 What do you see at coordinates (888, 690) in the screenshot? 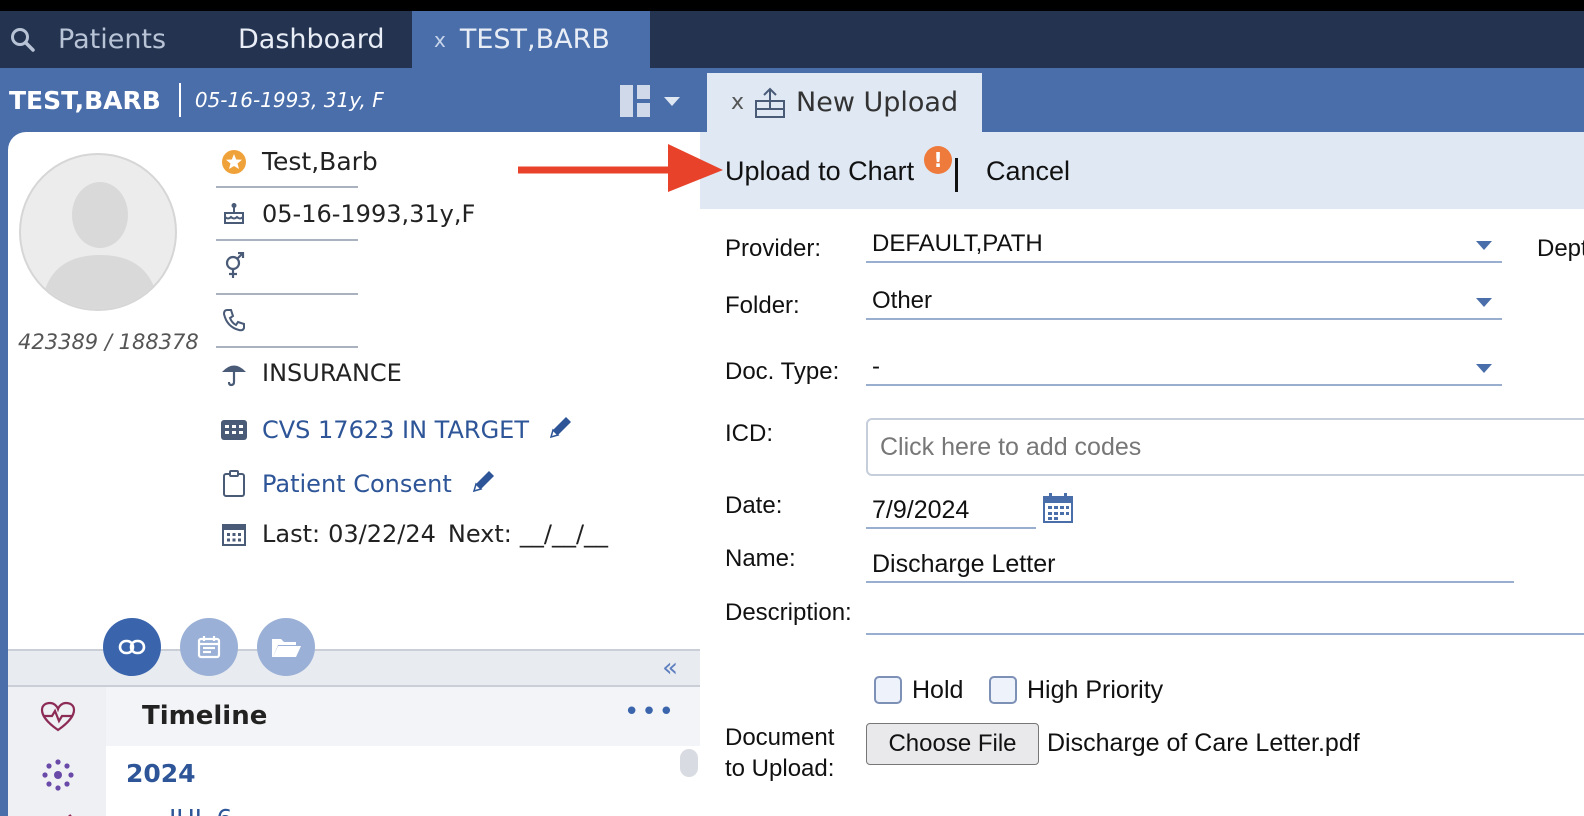
I see `hold-checkbox` at bounding box center [888, 690].